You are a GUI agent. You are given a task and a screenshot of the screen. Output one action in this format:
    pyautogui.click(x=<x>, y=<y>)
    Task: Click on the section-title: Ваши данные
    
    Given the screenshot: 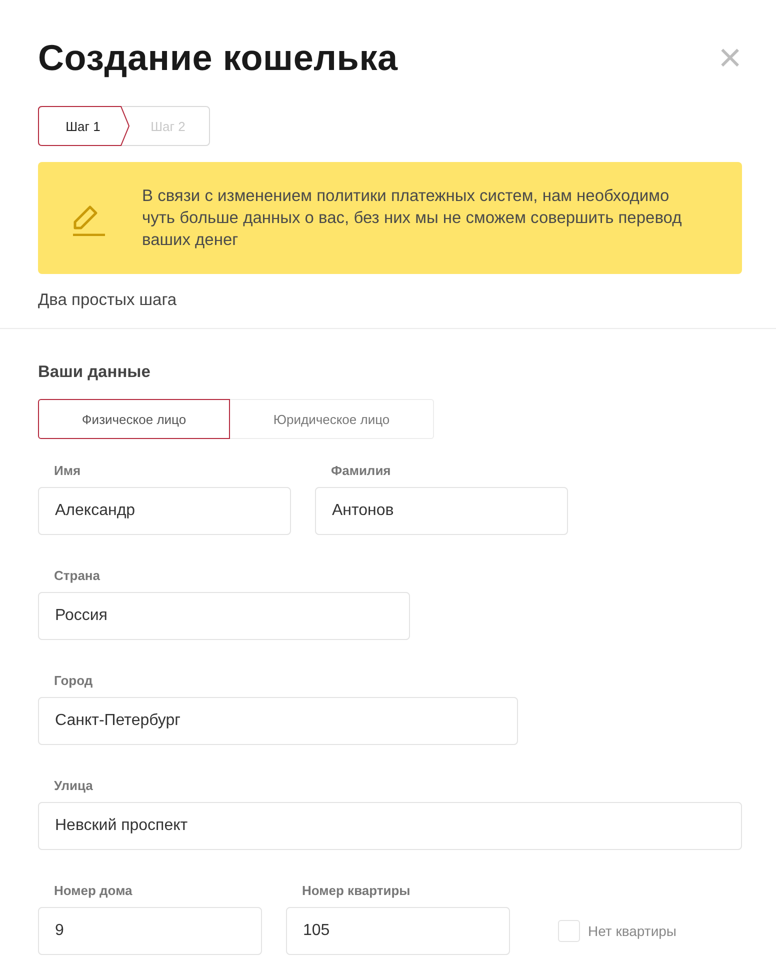 What is the action you would take?
    pyautogui.click(x=95, y=372)
    